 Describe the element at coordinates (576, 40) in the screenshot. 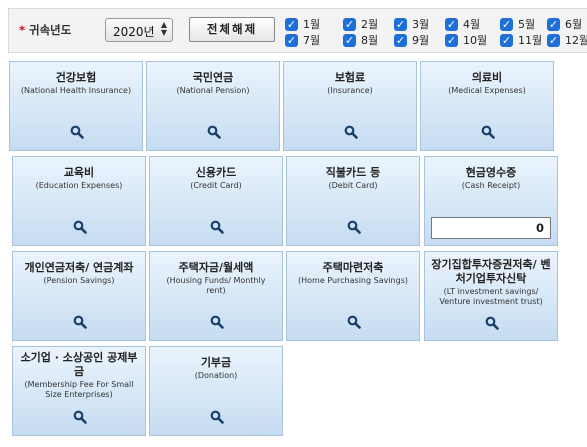

I see `month-label: 12월` at that location.